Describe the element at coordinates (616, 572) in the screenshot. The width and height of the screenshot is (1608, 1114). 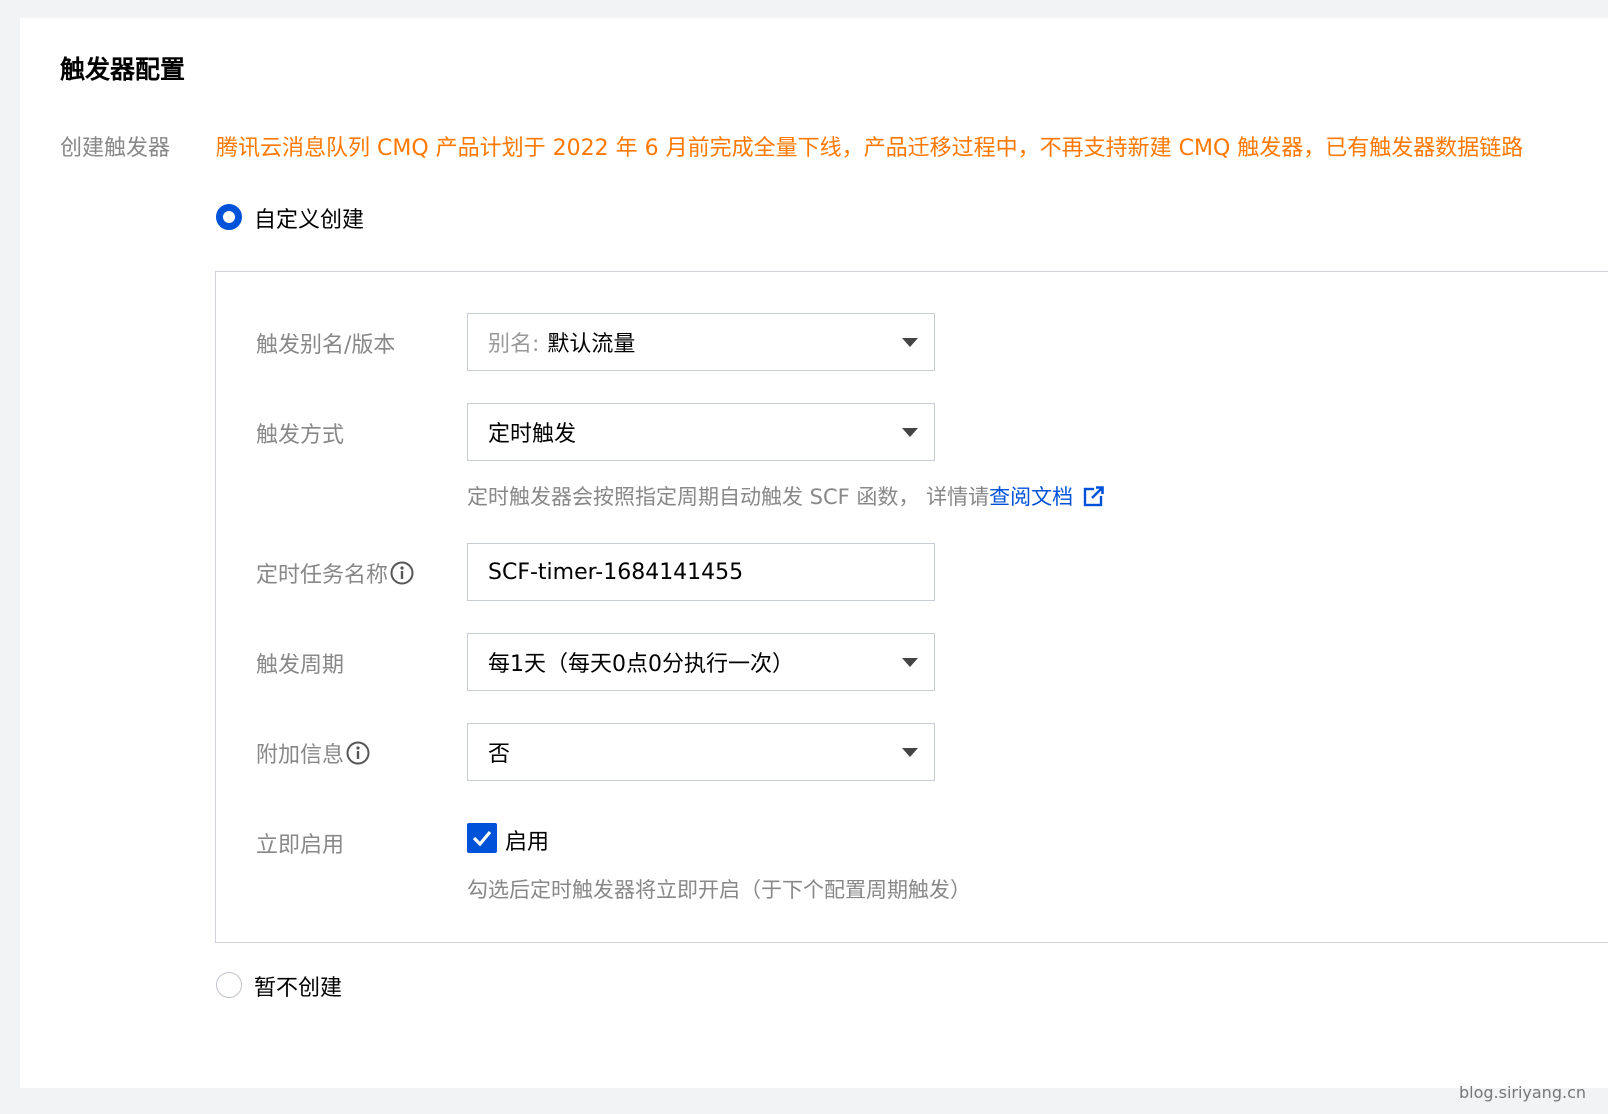
I see `task-name-value: SCF-timer-1684141455` at that location.